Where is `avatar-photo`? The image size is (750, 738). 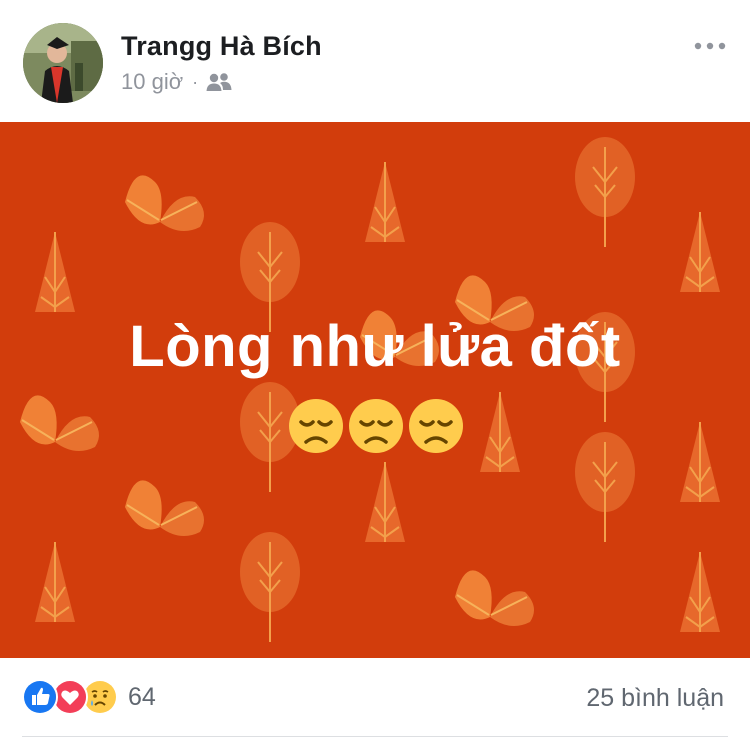 avatar-photo is located at coordinates (63, 63).